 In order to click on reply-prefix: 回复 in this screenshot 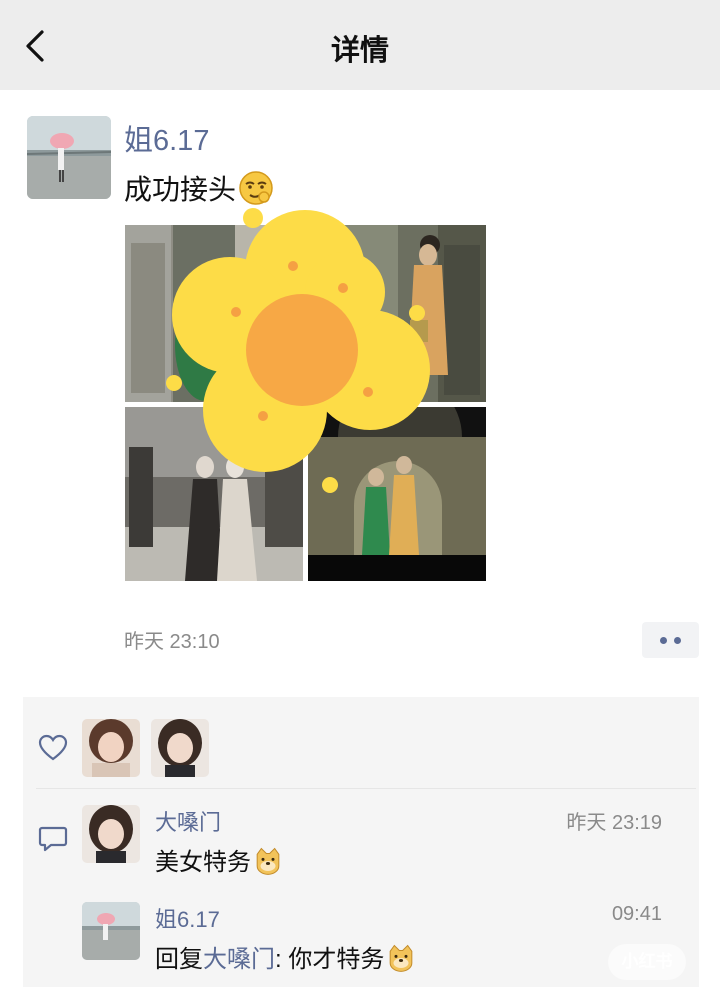, I will do `click(179, 959)`.